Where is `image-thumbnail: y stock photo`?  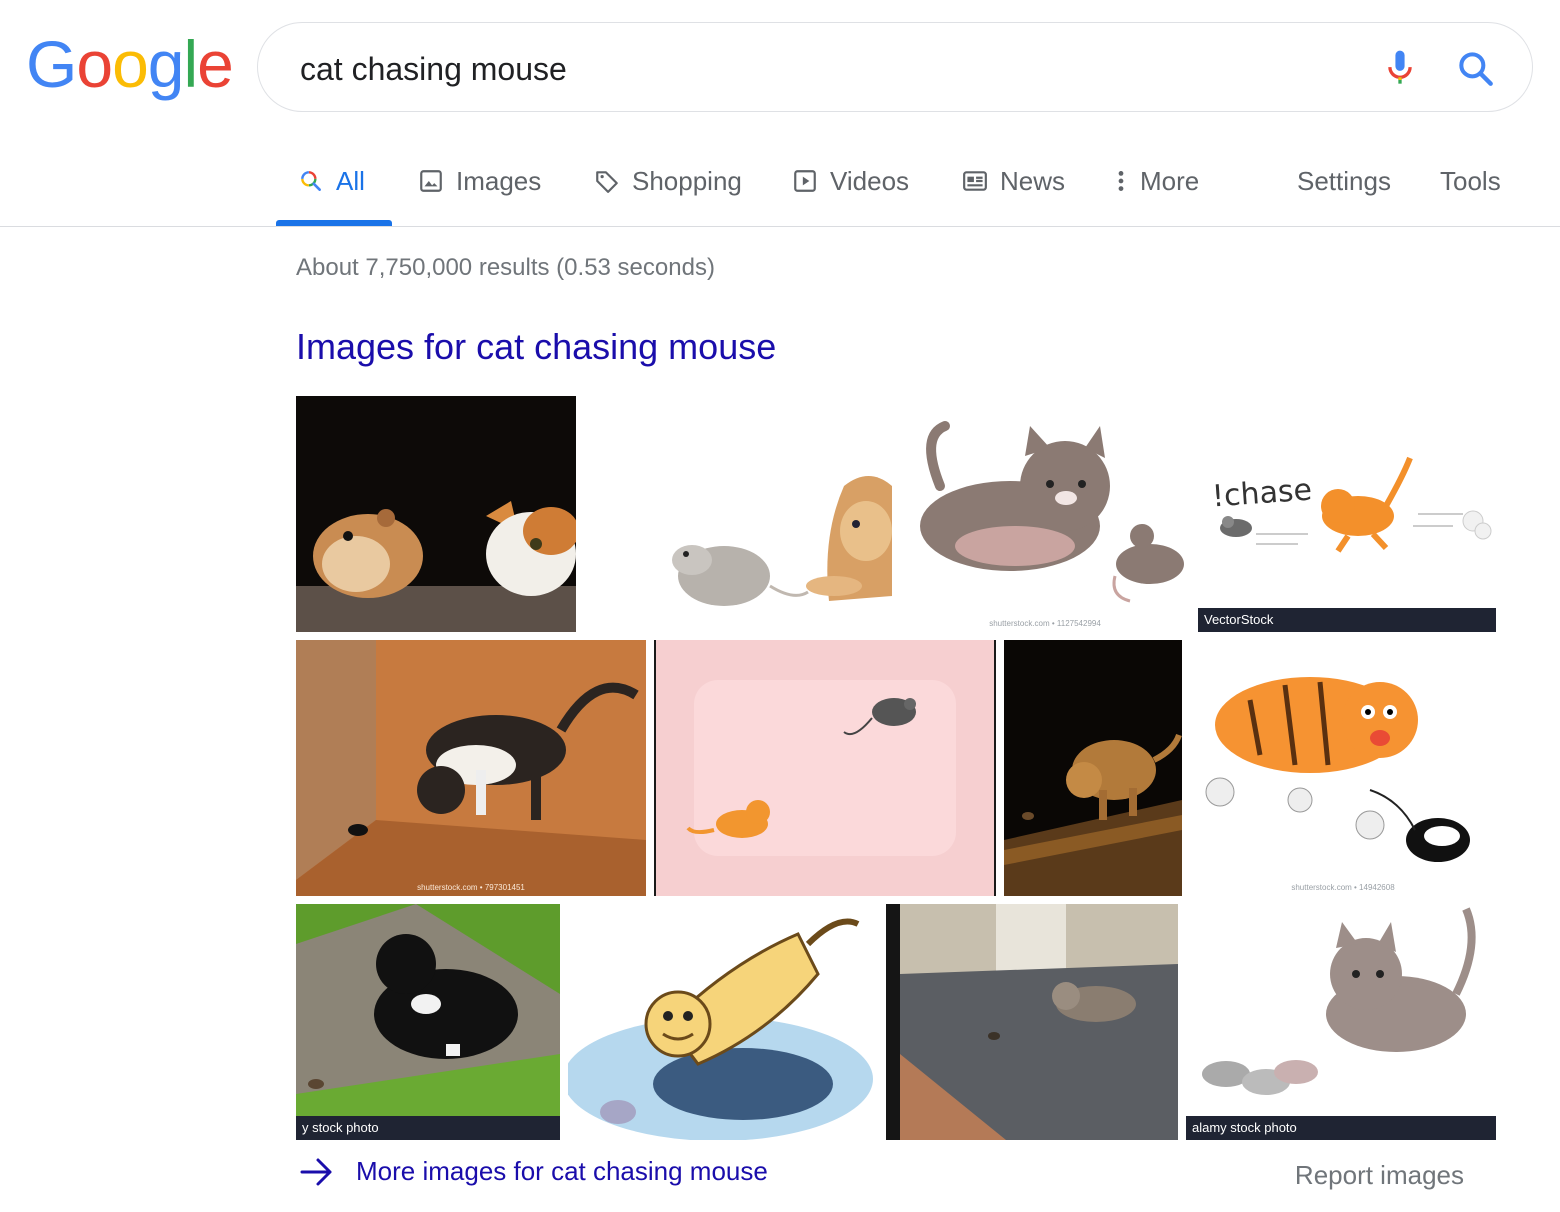
image-thumbnail: y stock photo is located at coordinates (428, 1022).